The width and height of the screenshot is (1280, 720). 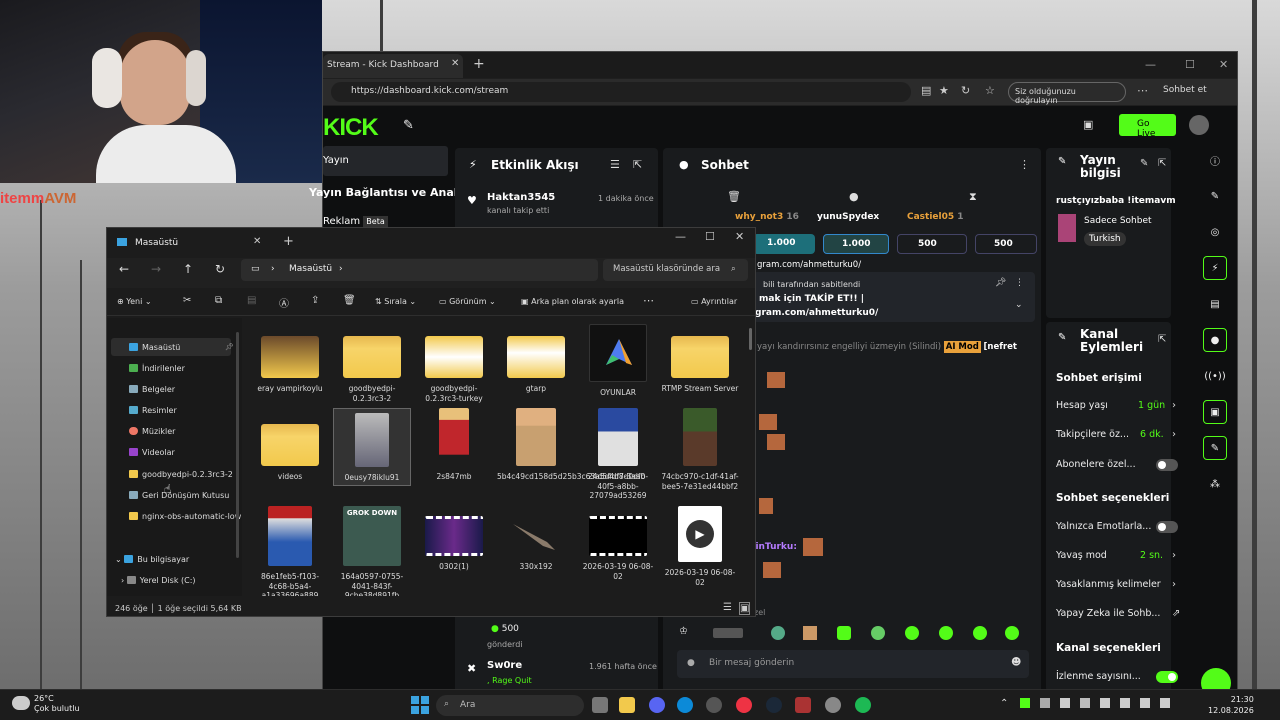 I want to click on goal-pill: 500, so click(x=932, y=244).